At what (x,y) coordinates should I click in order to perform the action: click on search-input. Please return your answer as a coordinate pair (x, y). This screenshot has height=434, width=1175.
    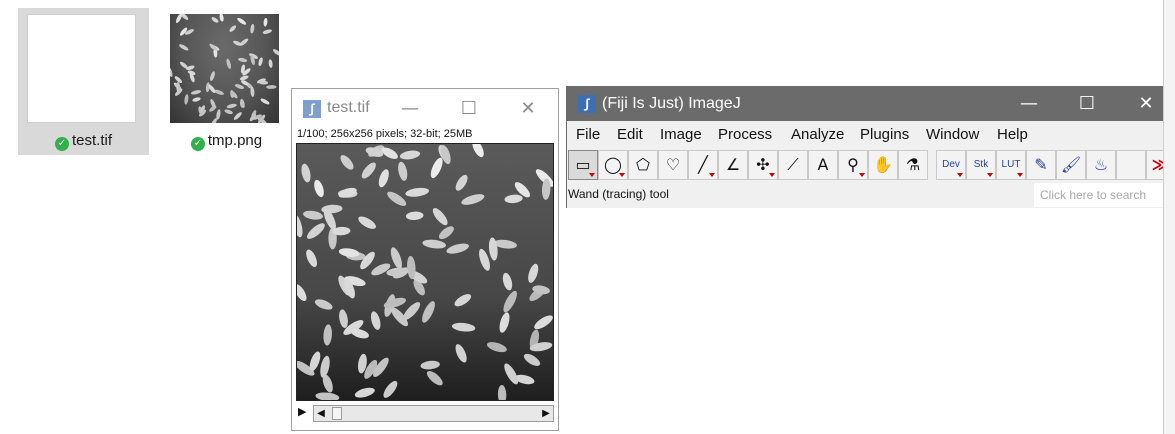
    Looking at the image, I should click on (1104, 195).